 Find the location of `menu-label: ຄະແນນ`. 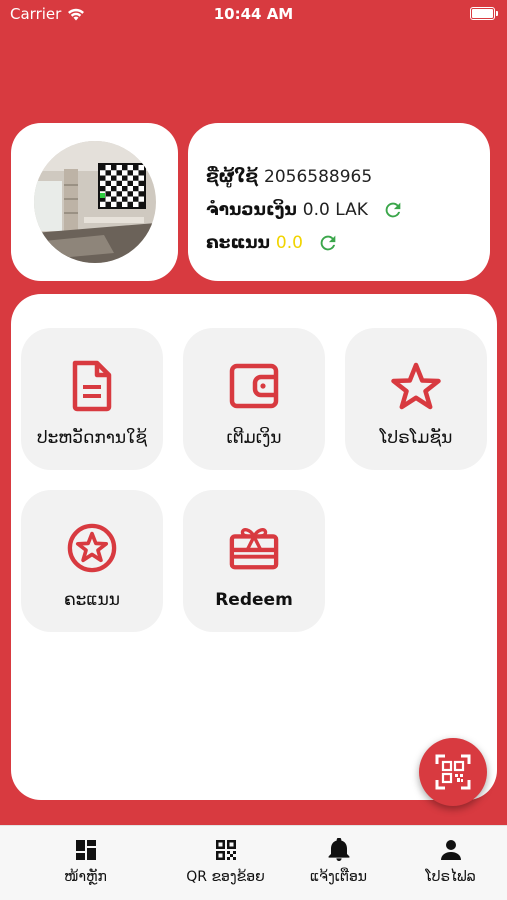

menu-label: ຄະແນນ is located at coordinates (91, 600).